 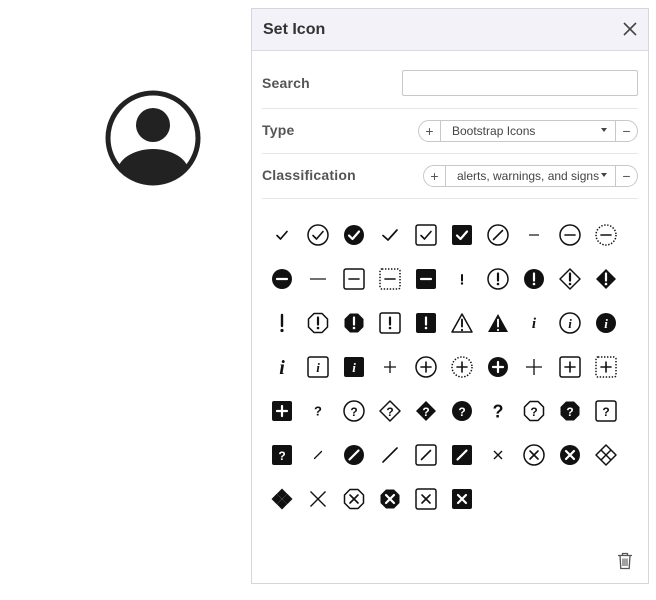 I want to click on type-row: Type + Bootstrap Icons −, so click(x=450, y=131).